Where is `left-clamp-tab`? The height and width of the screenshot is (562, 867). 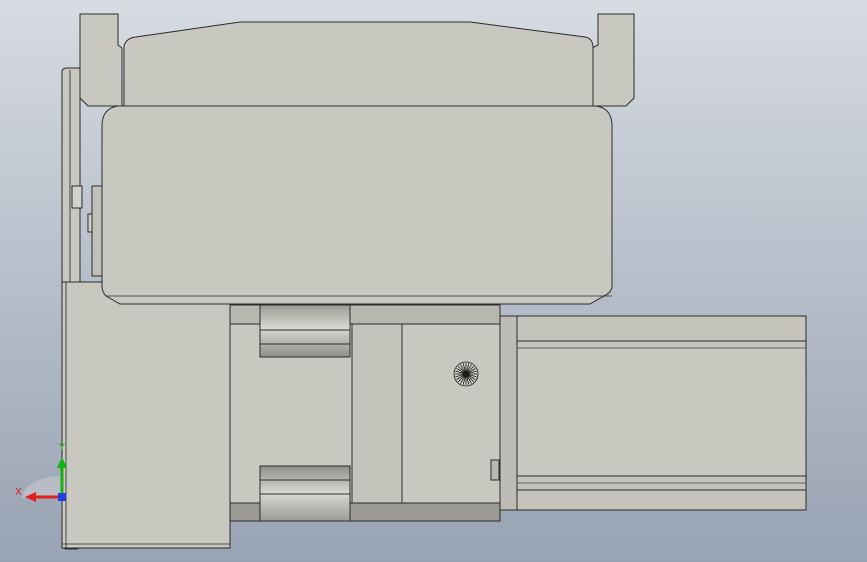
left-clamp-tab is located at coordinates (101, 60).